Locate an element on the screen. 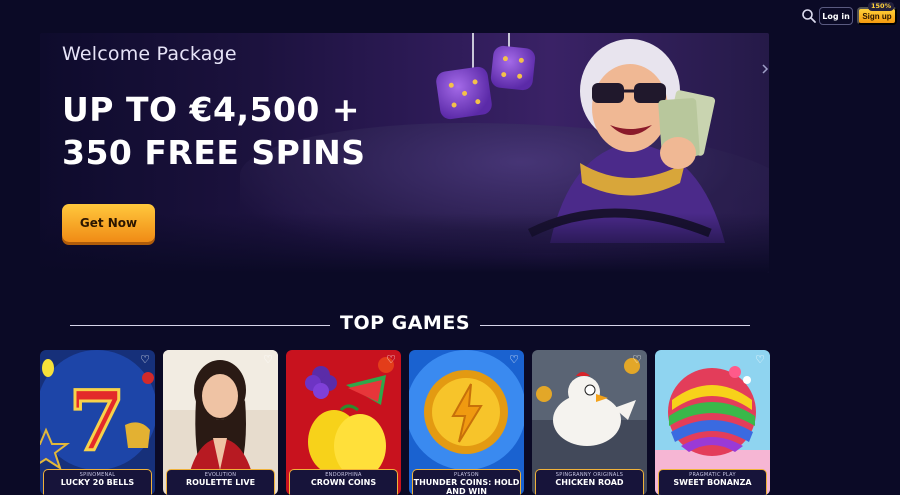 This screenshot has height=495, width=900. game-card-info: Pragmatic Play SWEET BONANZA is located at coordinates (712, 482).